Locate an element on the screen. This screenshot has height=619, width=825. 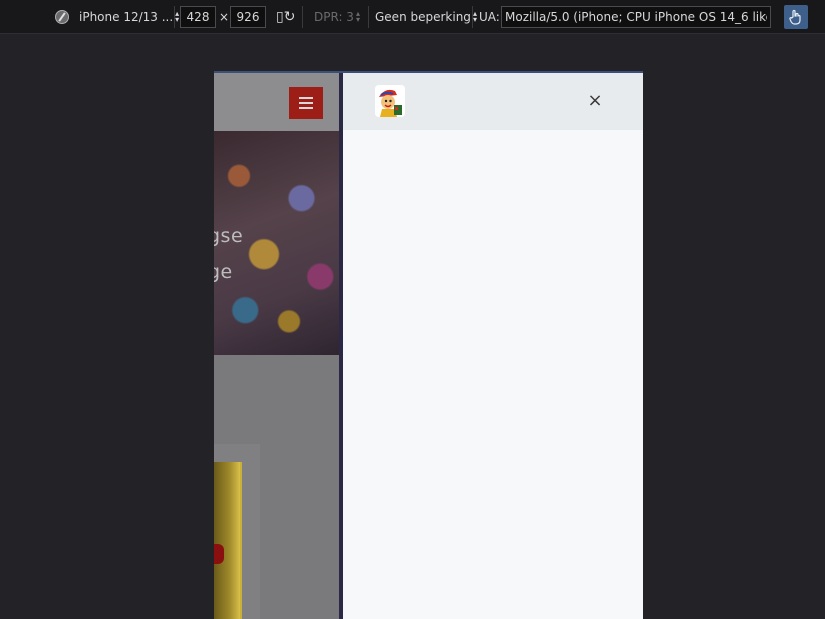
network-throttle-selector: Geen beperking ▴ ▾ is located at coordinates (426, 17).